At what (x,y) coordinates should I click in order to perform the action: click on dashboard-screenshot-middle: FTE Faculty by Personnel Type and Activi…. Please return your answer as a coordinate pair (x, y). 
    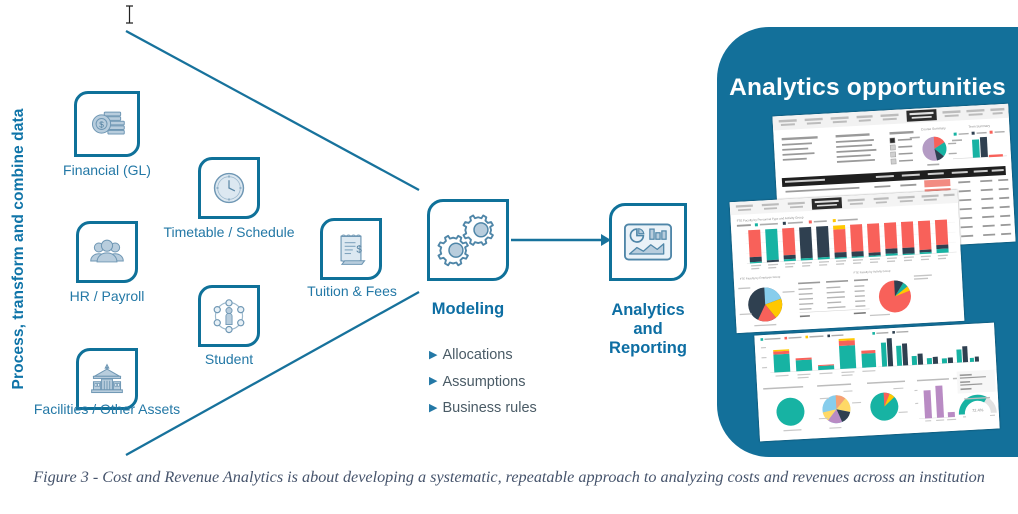
    Looking at the image, I should click on (847, 261).